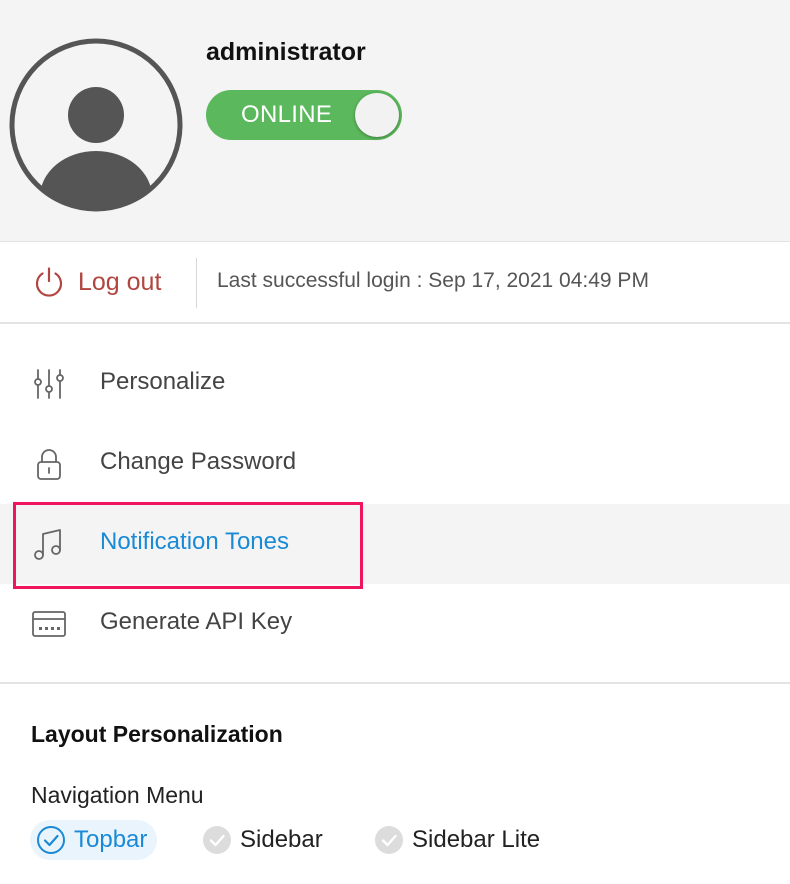  Describe the element at coordinates (196, 283) in the screenshot. I see `divider` at that location.